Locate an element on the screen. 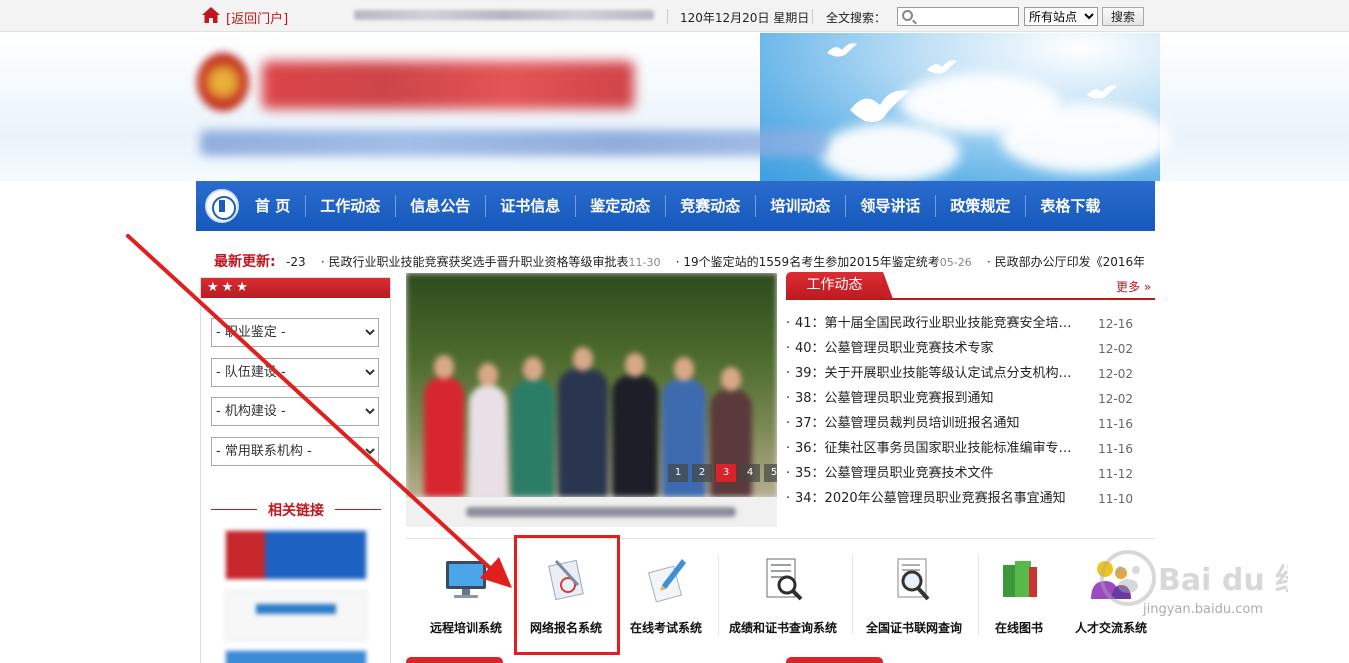  nav-item-work-news: 工作动态 is located at coordinates (350, 206).